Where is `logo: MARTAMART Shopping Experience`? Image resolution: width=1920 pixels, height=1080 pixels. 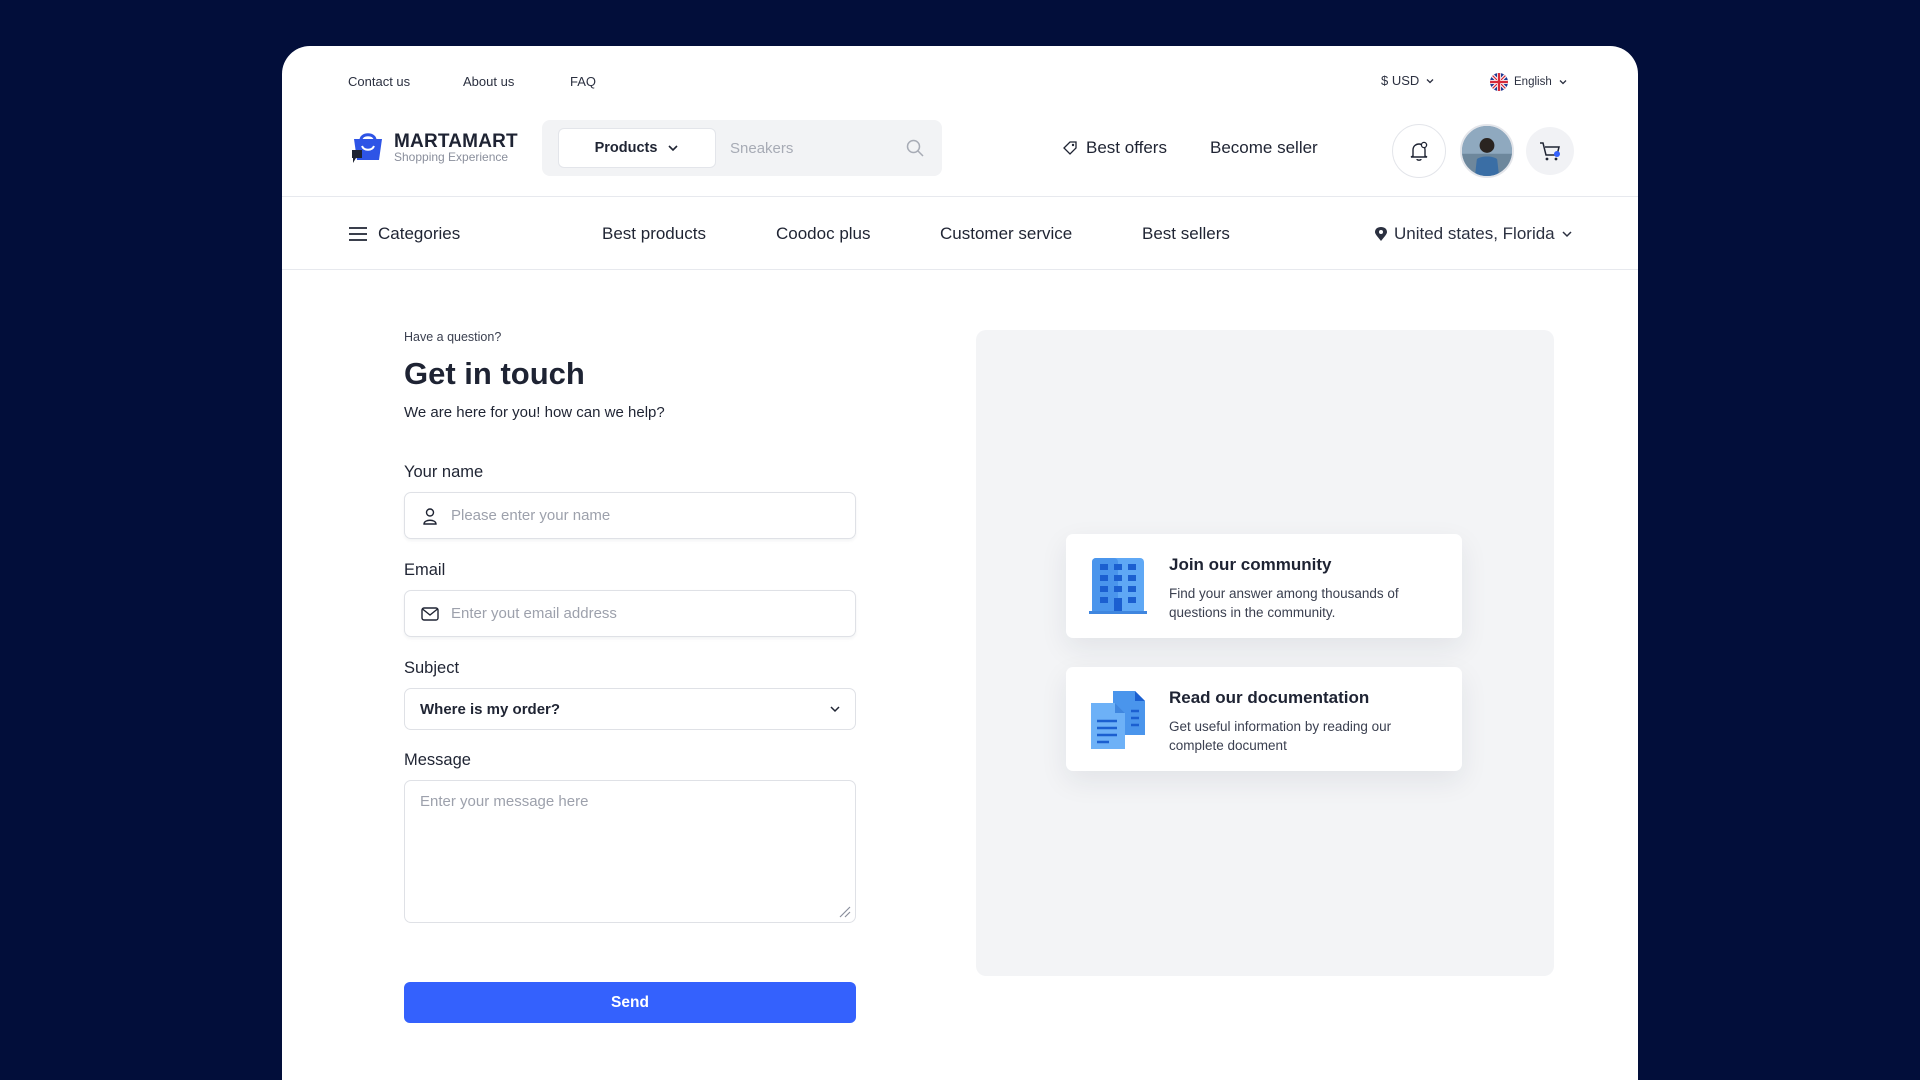
logo: MARTAMART Shopping Experience is located at coordinates (433, 148).